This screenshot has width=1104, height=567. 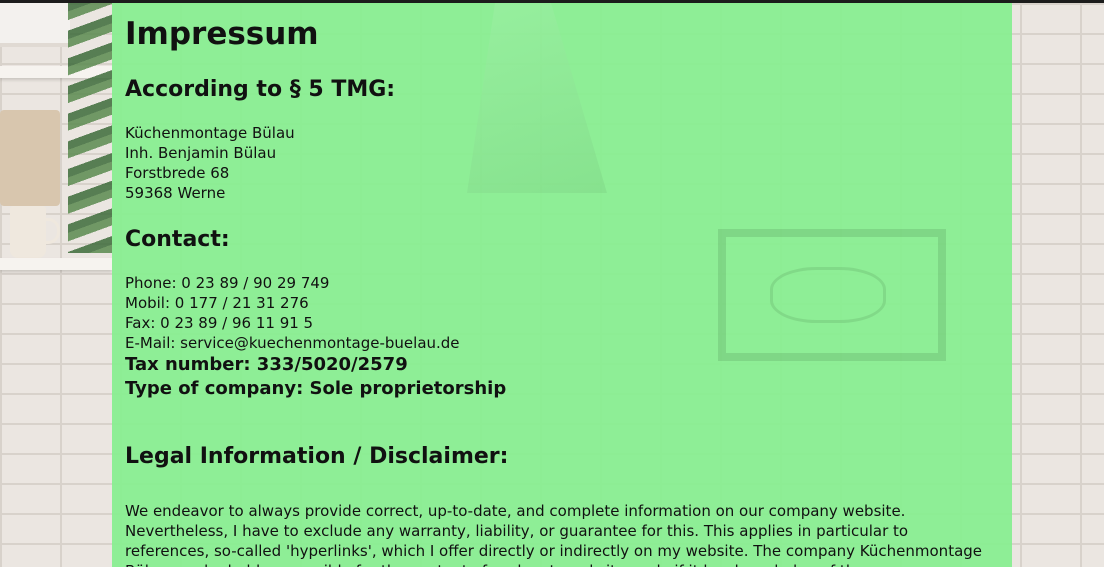 What do you see at coordinates (292, 343) in the screenshot?
I see `email-address: E-Mail: service@kuechenmontage-buelau.de` at bounding box center [292, 343].